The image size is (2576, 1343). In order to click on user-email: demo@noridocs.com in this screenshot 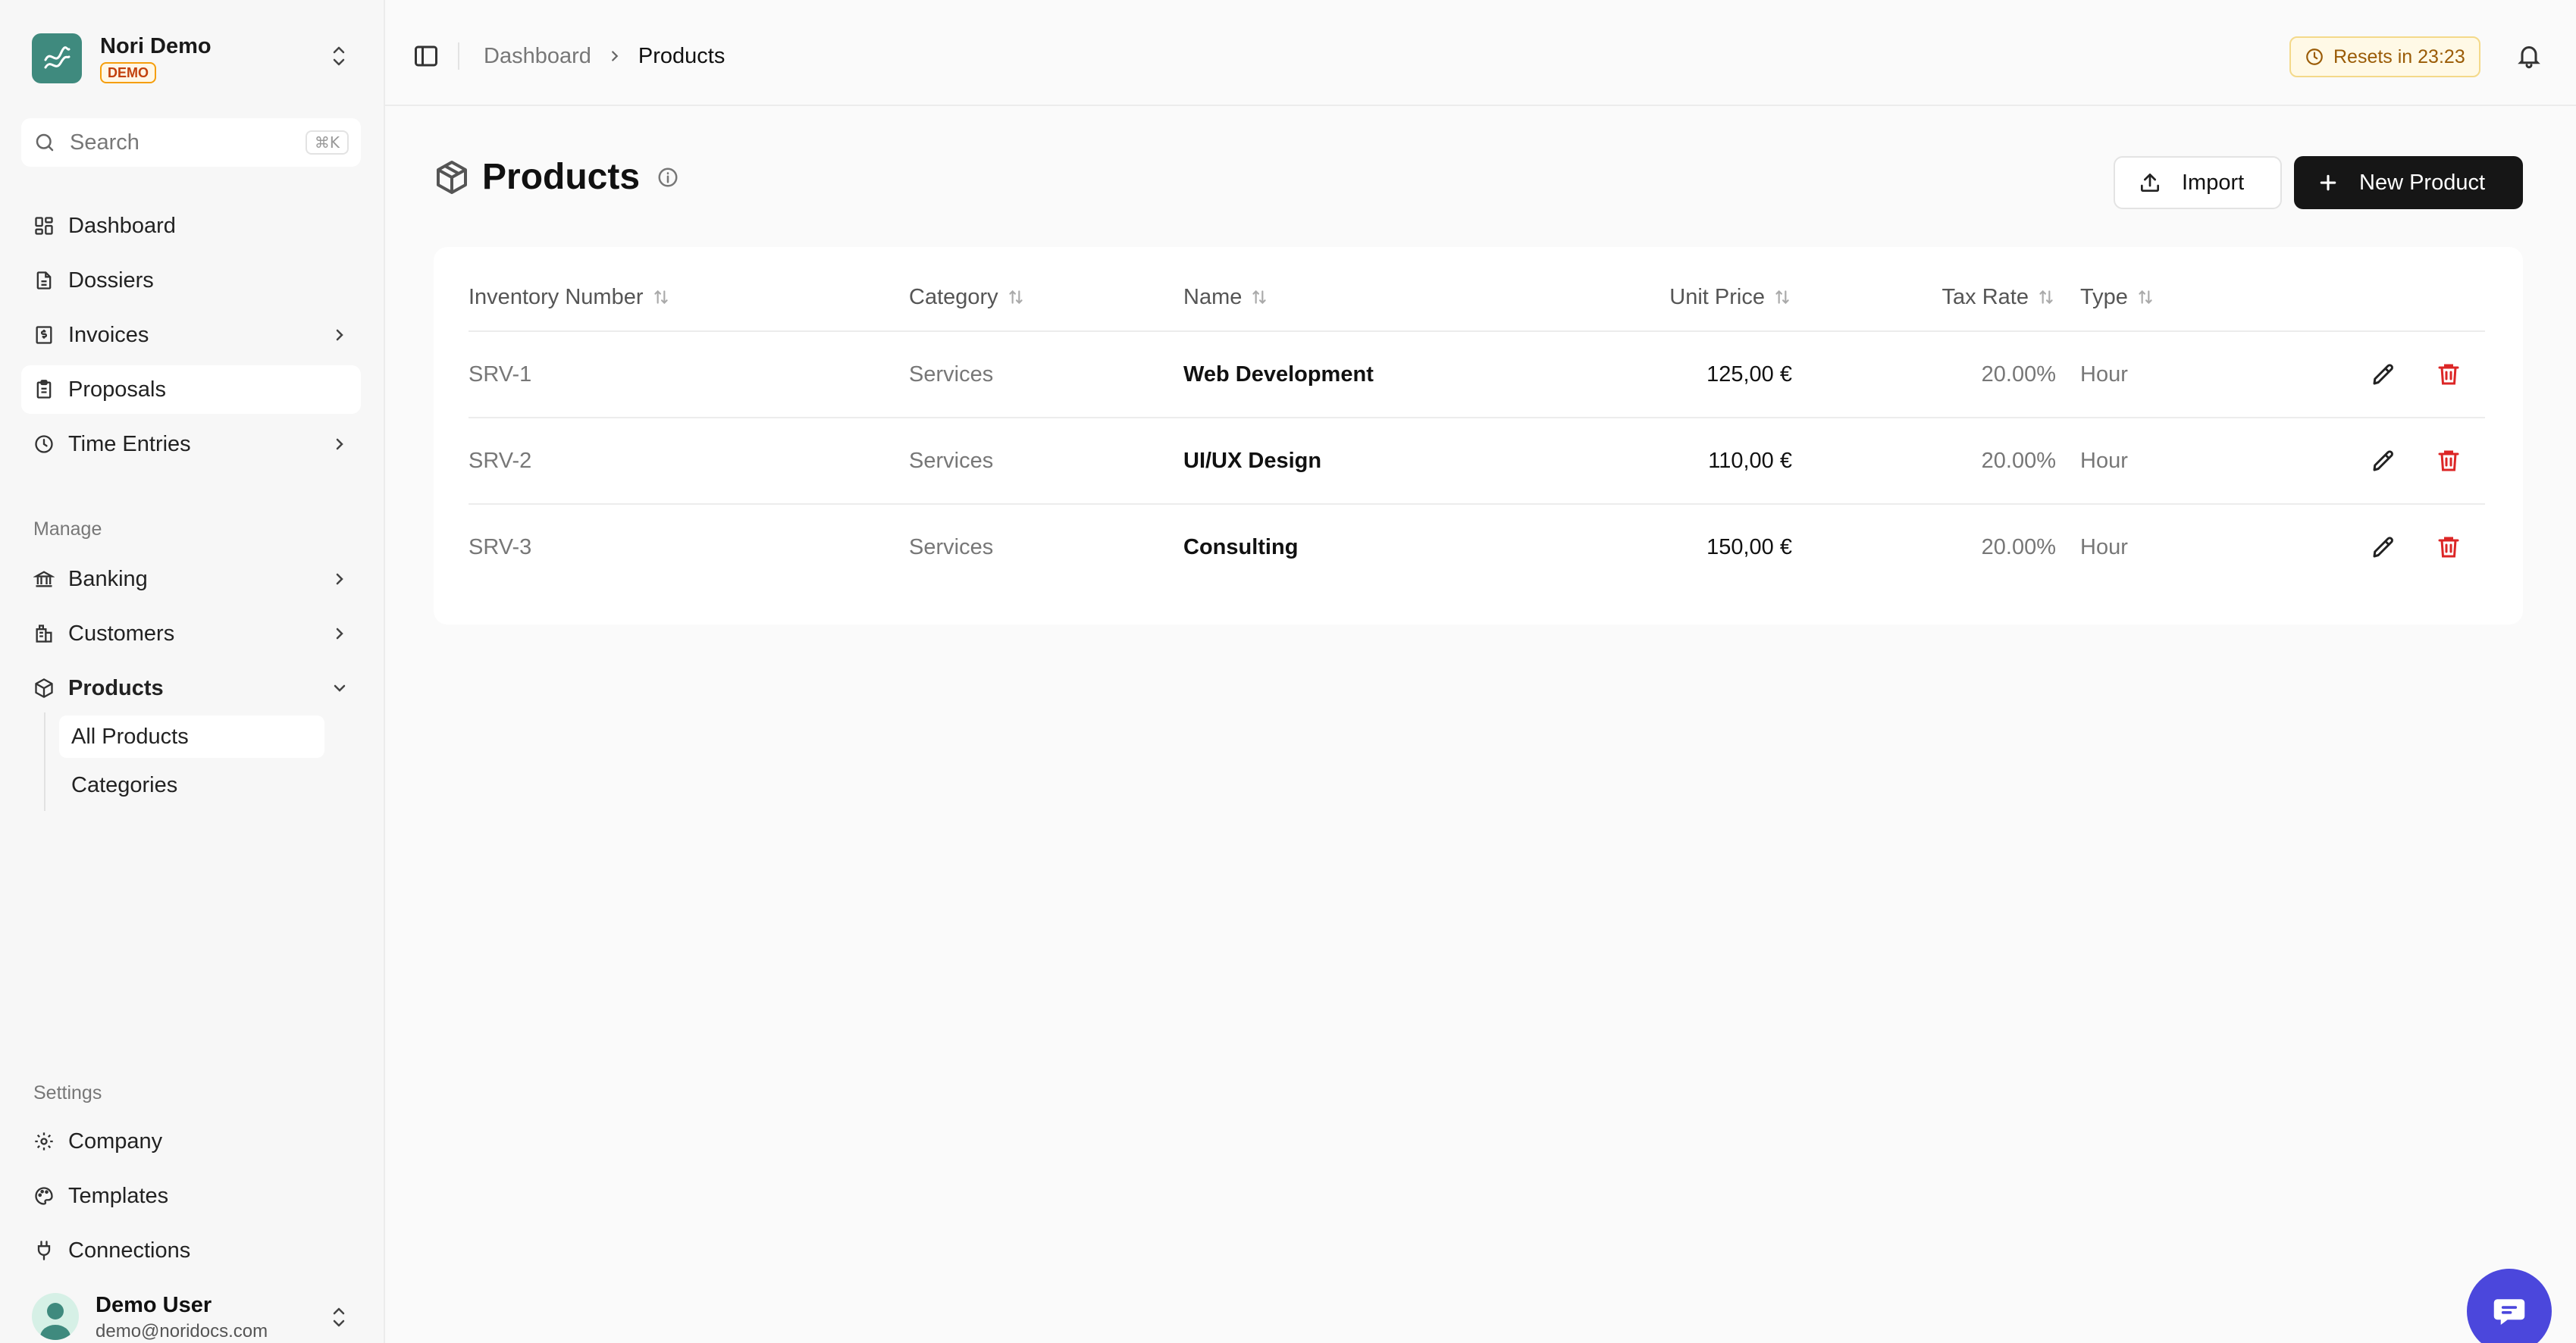, I will do `click(182, 1331)`.